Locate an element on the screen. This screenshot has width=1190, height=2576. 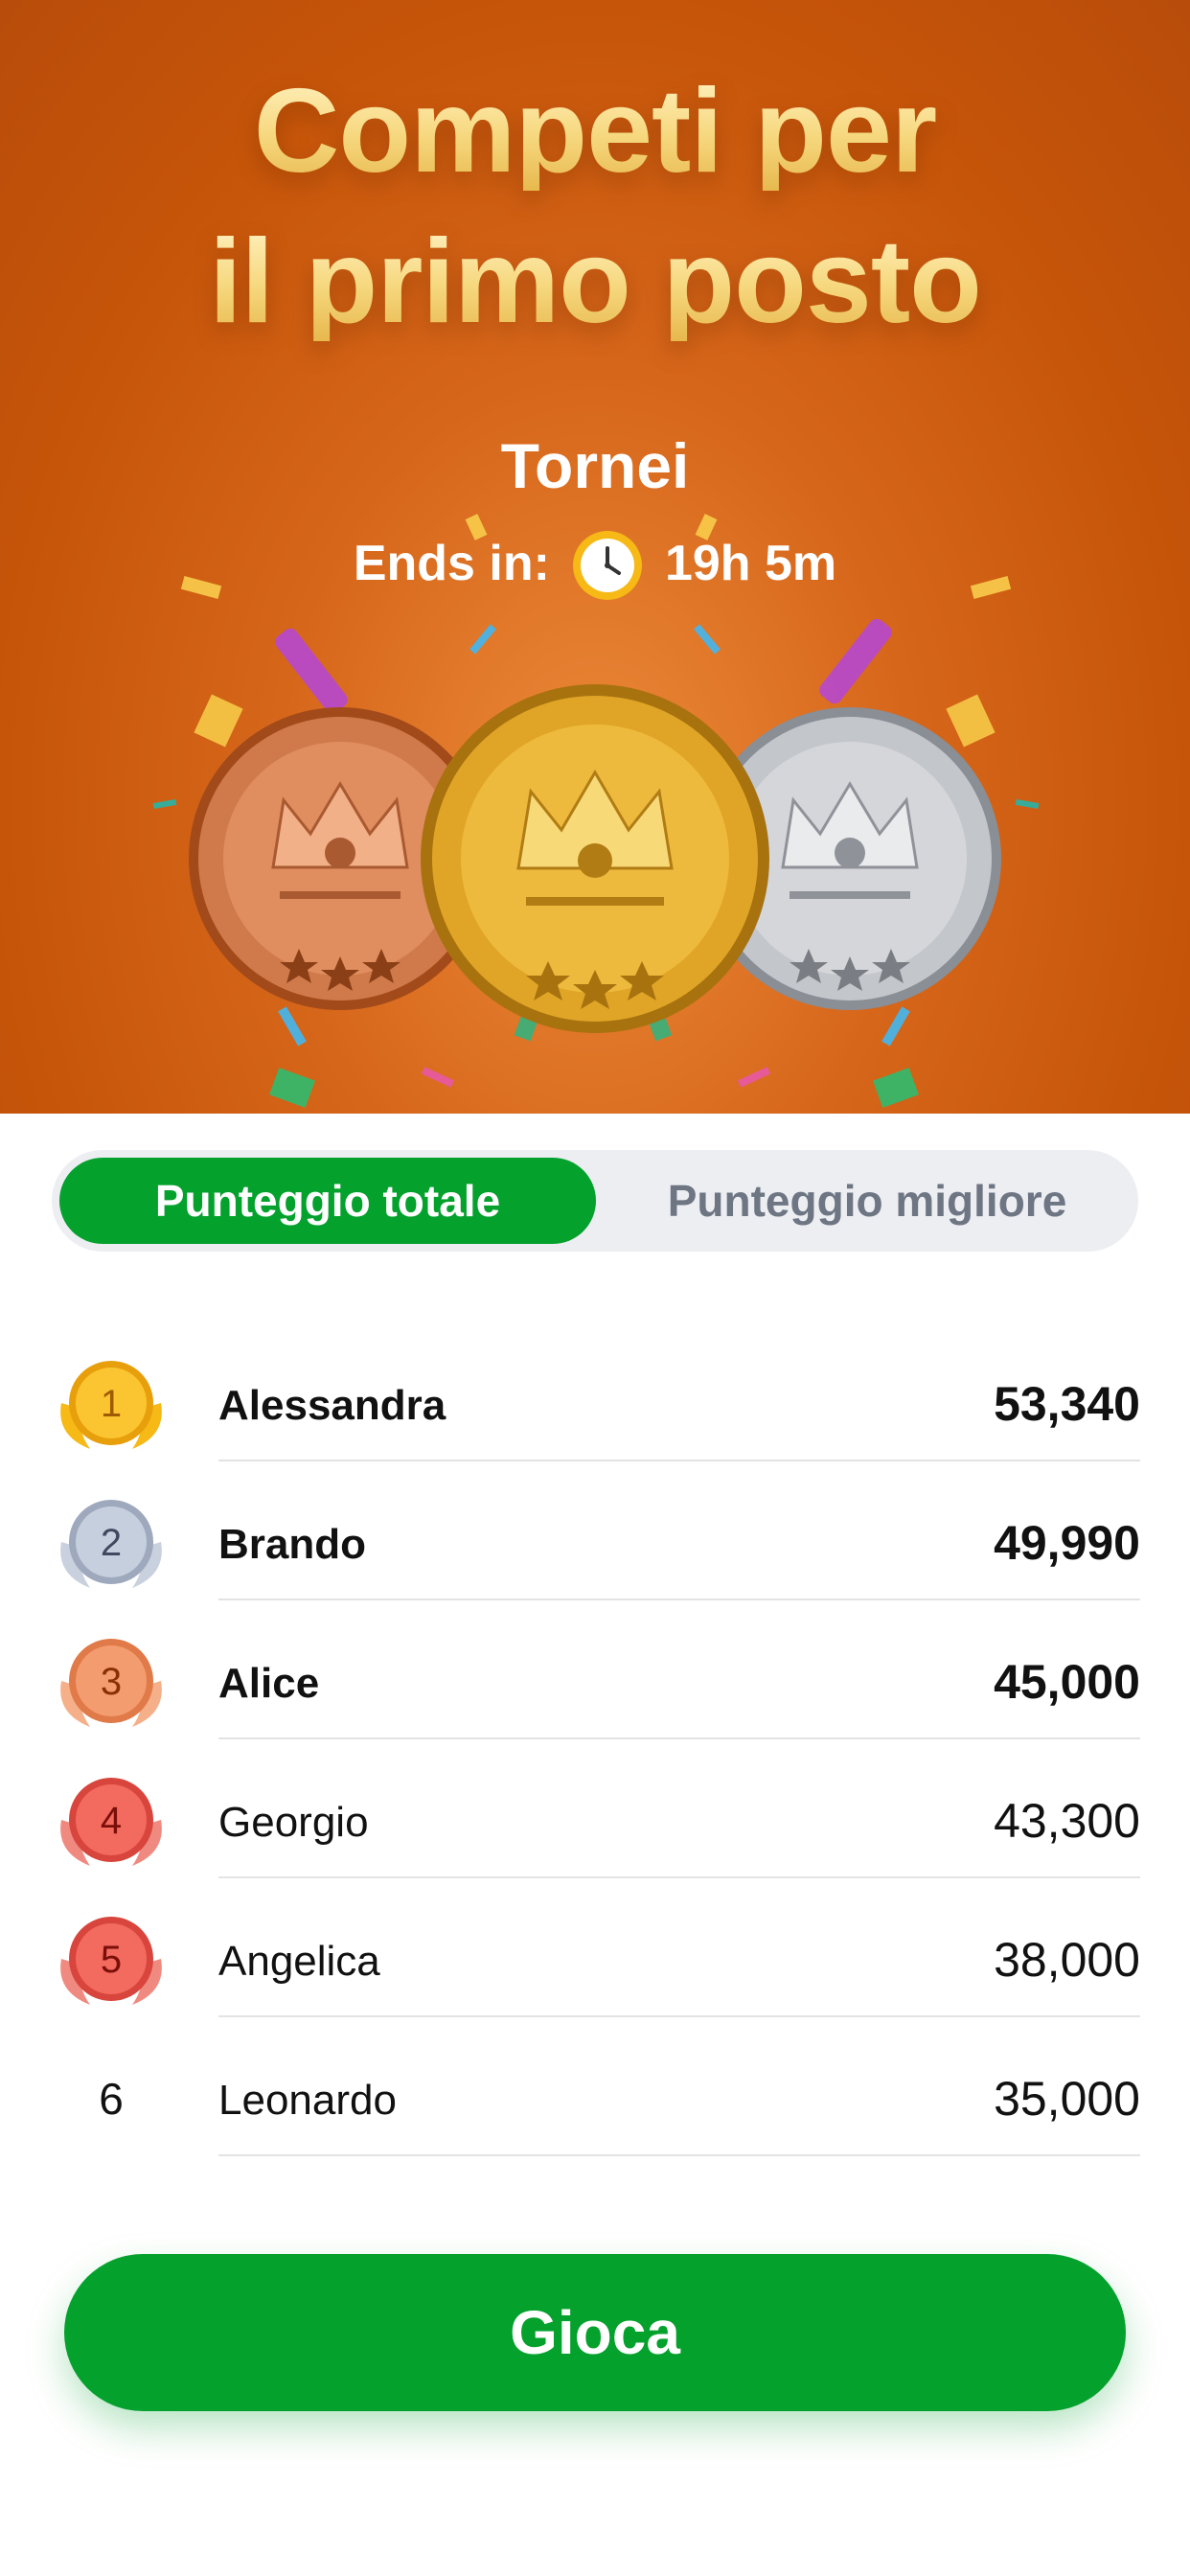
gold-rank-badge-icon: 1 is located at coordinates (111, 1405).